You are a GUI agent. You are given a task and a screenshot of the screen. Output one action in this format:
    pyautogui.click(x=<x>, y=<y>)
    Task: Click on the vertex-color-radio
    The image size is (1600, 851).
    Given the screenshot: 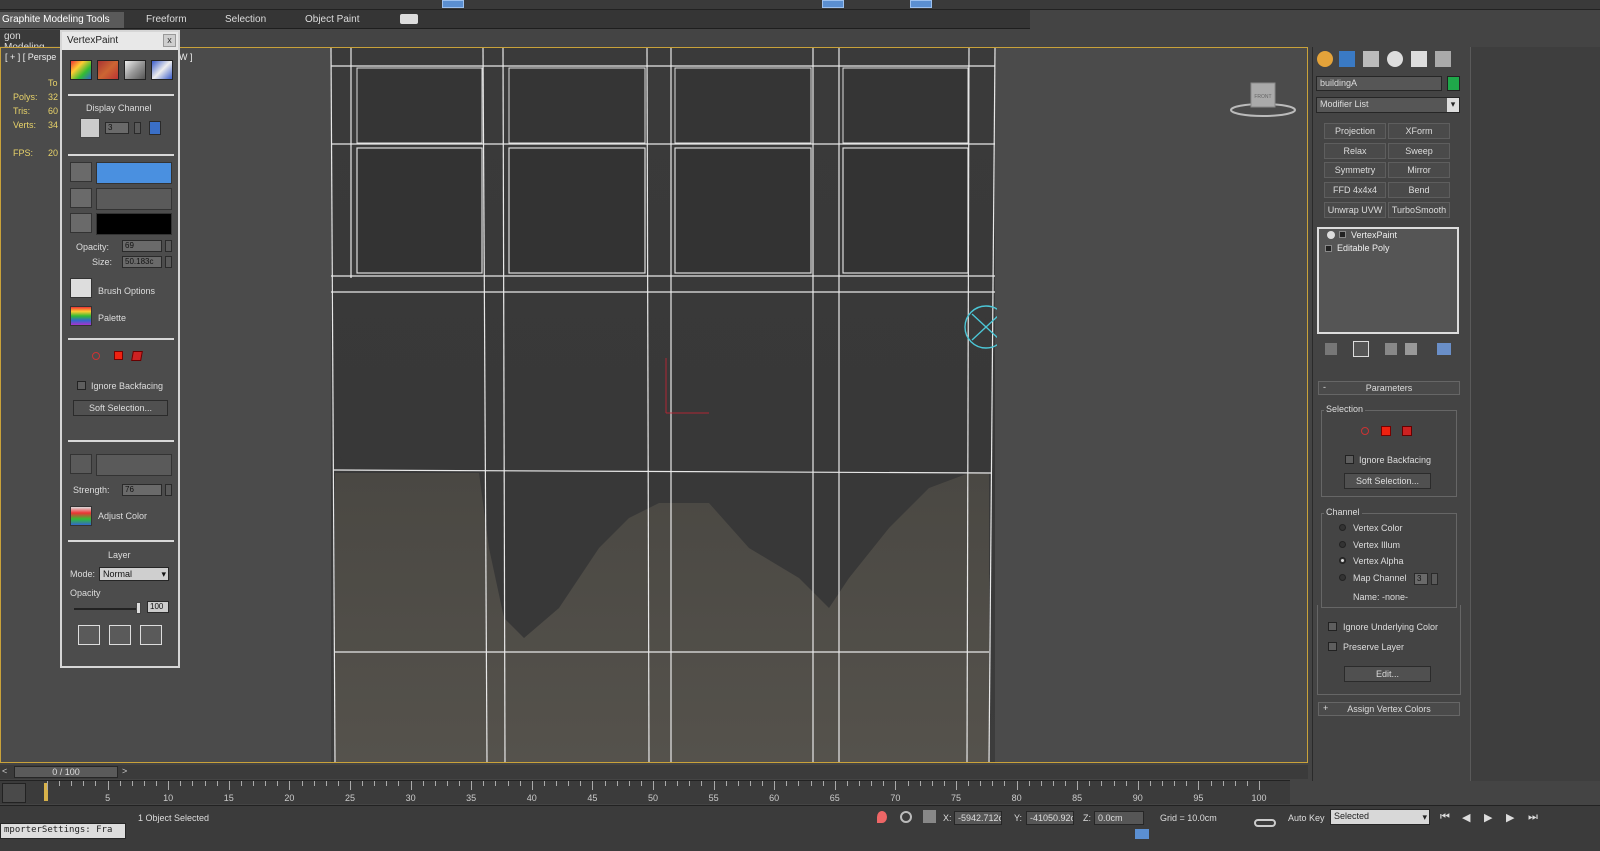 What is the action you would take?
    pyautogui.click(x=1342, y=527)
    